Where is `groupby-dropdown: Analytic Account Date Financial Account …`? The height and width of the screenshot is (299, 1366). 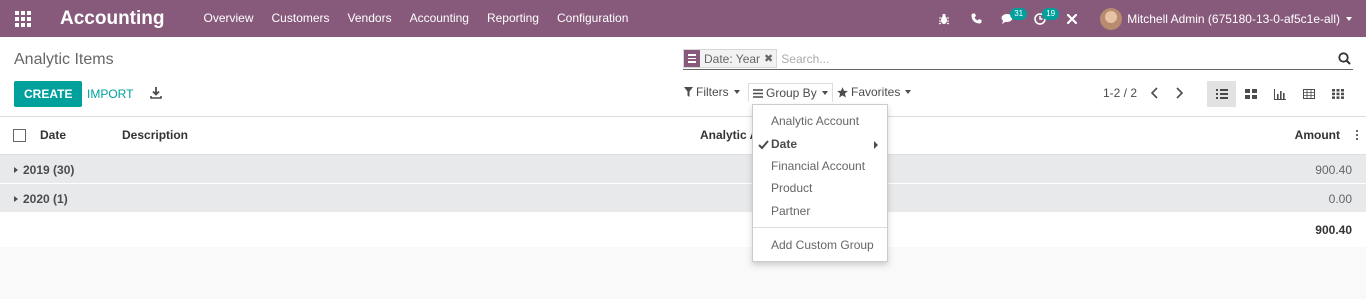 groupby-dropdown: Analytic Account Date Financial Account … is located at coordinates (820, 183).